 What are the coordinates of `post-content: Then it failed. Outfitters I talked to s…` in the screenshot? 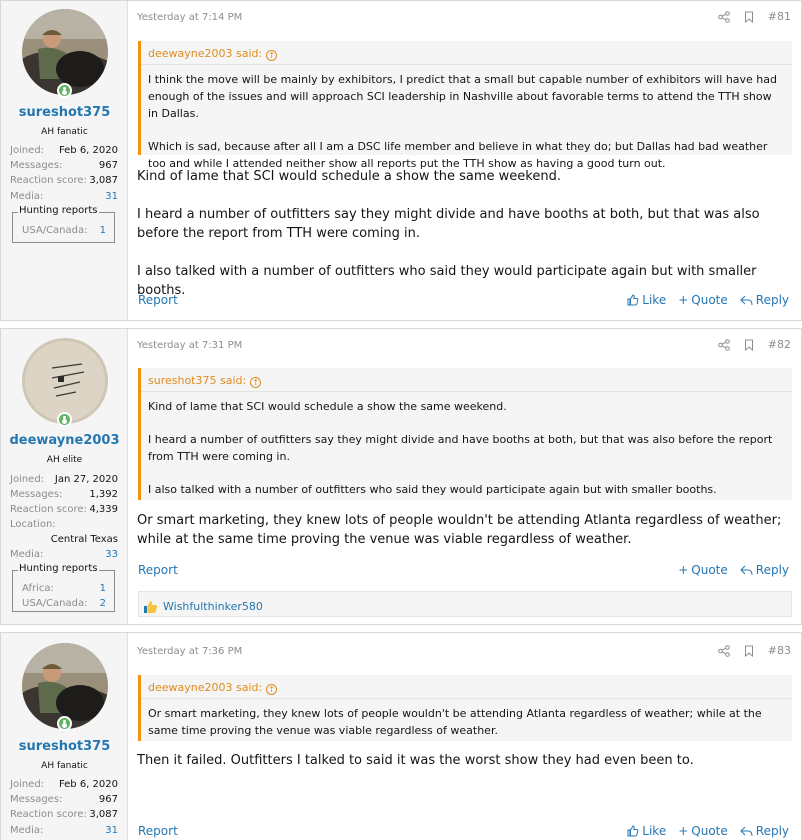 It's located at (465, 770).